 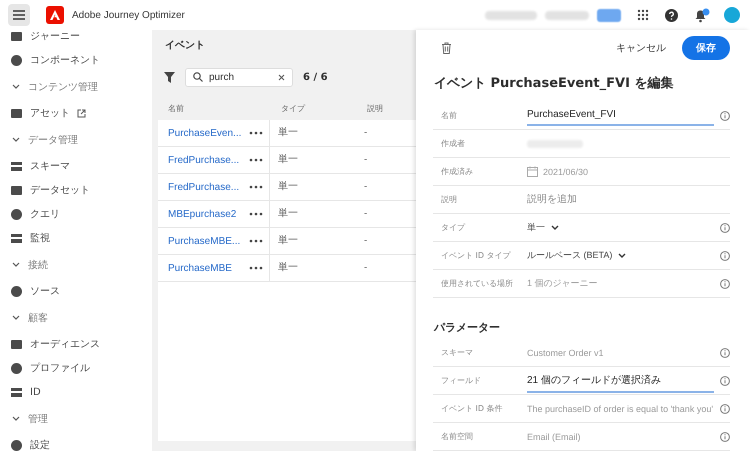 I want to click on apps-grid-icon, so click(x=643, y=15).